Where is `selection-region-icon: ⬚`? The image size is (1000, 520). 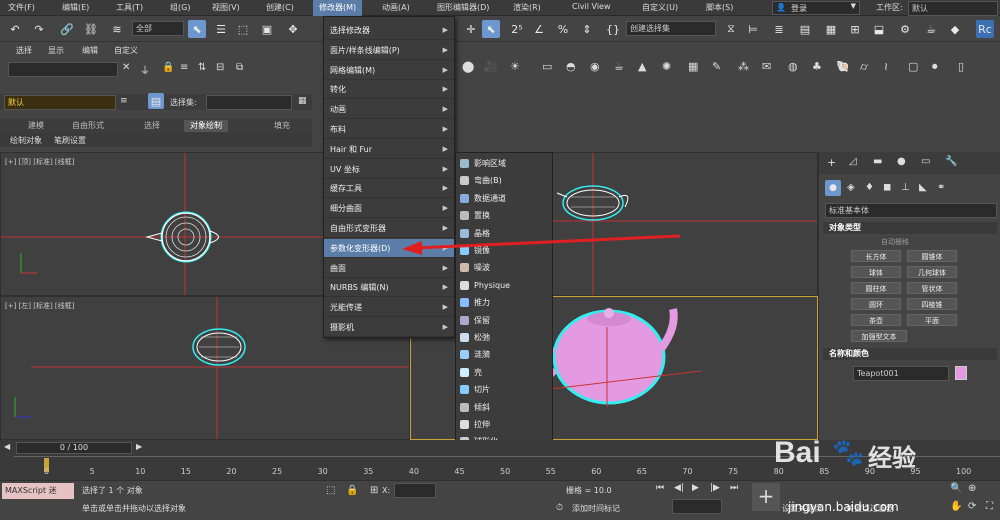 selection-region-icon: ⬚ is located at coordinates (243, 29).